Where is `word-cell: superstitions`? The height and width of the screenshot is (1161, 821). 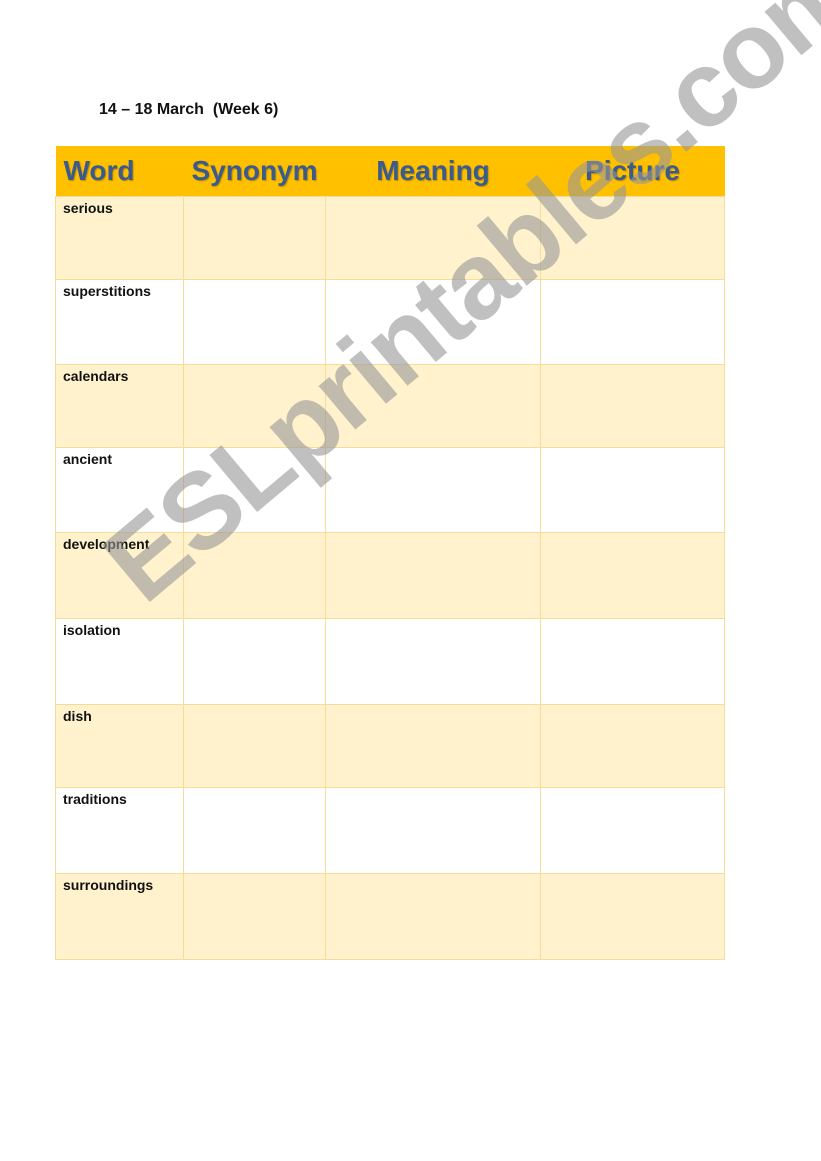 word-cell: superstitions is located at coordinates (119, 322).